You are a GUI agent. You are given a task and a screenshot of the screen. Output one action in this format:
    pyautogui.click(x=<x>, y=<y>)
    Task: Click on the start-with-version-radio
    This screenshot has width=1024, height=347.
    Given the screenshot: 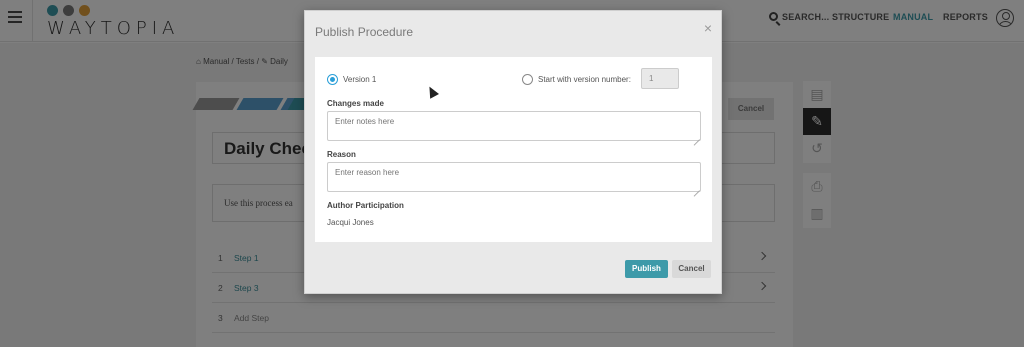 What is the action you would take?
    pyautogui.click(x=527, y=79)
    